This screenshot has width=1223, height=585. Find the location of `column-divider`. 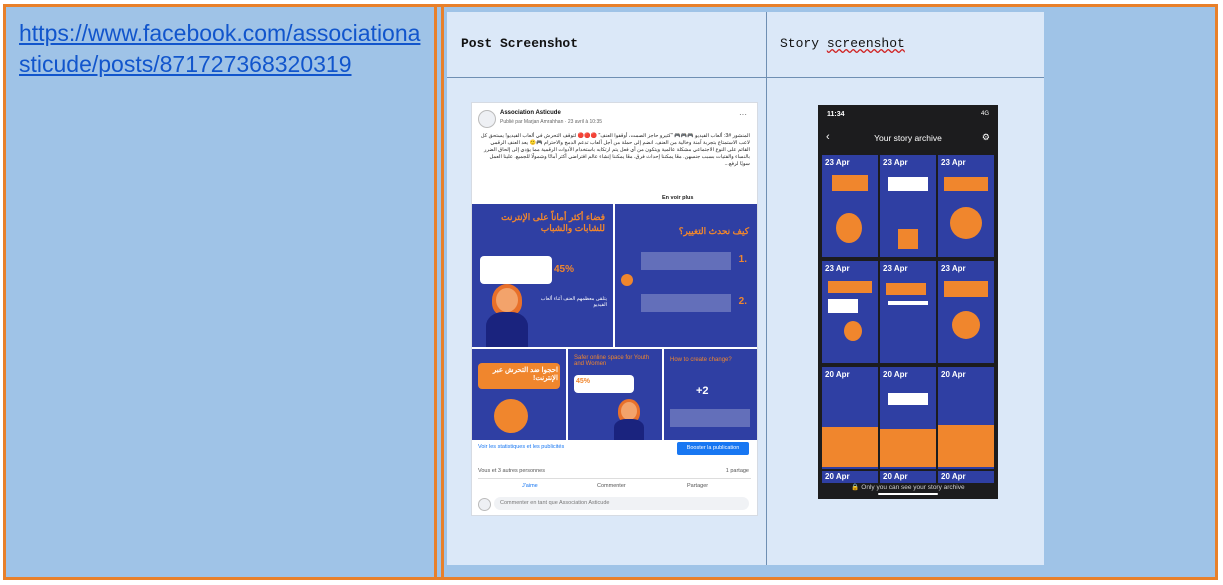

column-divider is located at coordinates (766, 288).